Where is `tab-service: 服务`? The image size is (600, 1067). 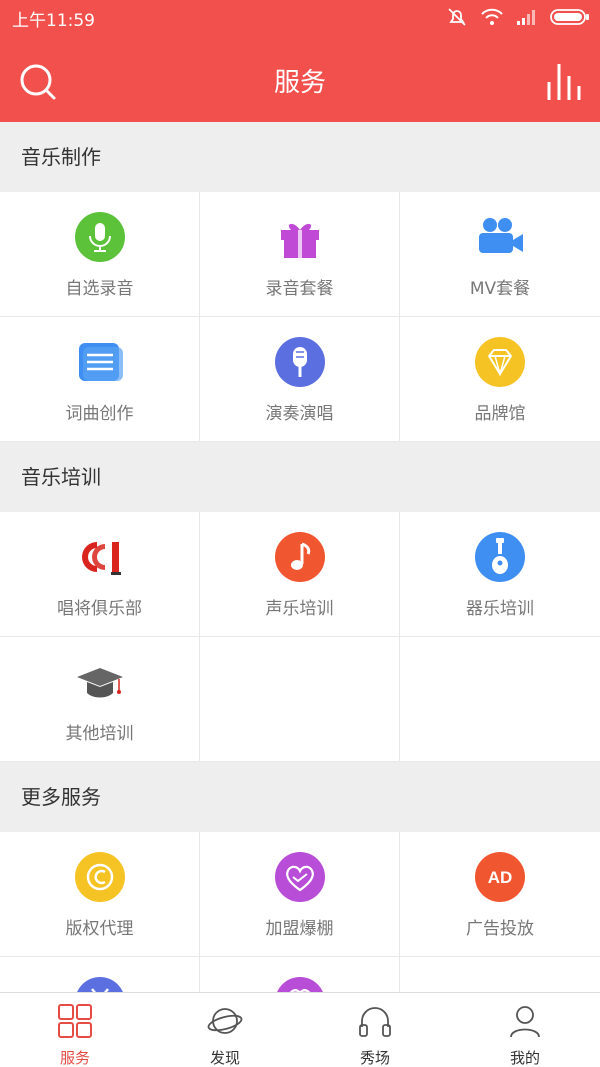
tab-service: 服务 is located at coordinates (75, 1030).